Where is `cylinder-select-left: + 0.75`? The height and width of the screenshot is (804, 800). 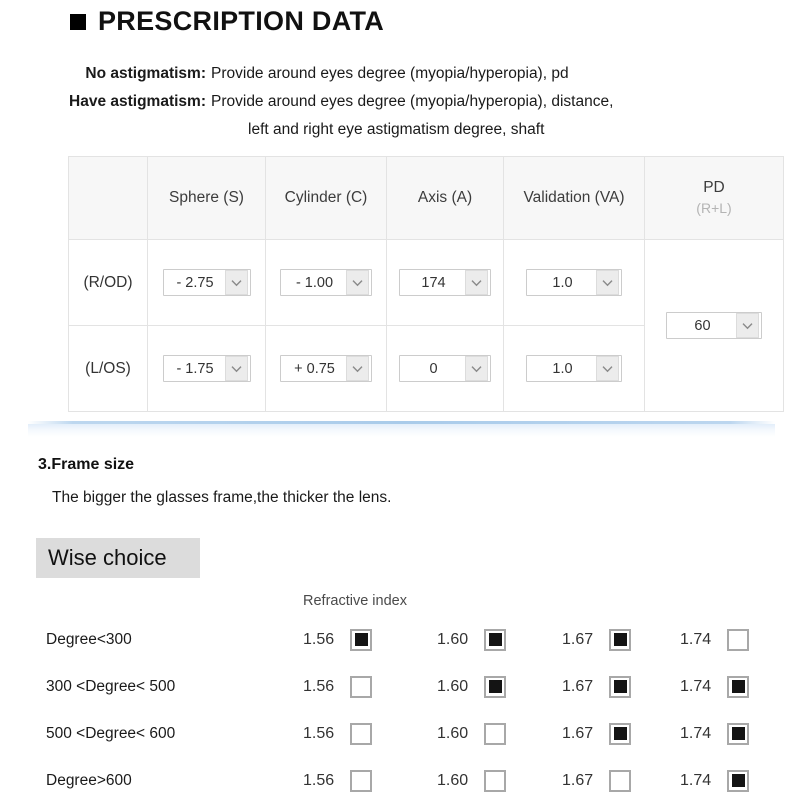
cylinder-select-left: + 0.75 is located at coordinates (326, 368).